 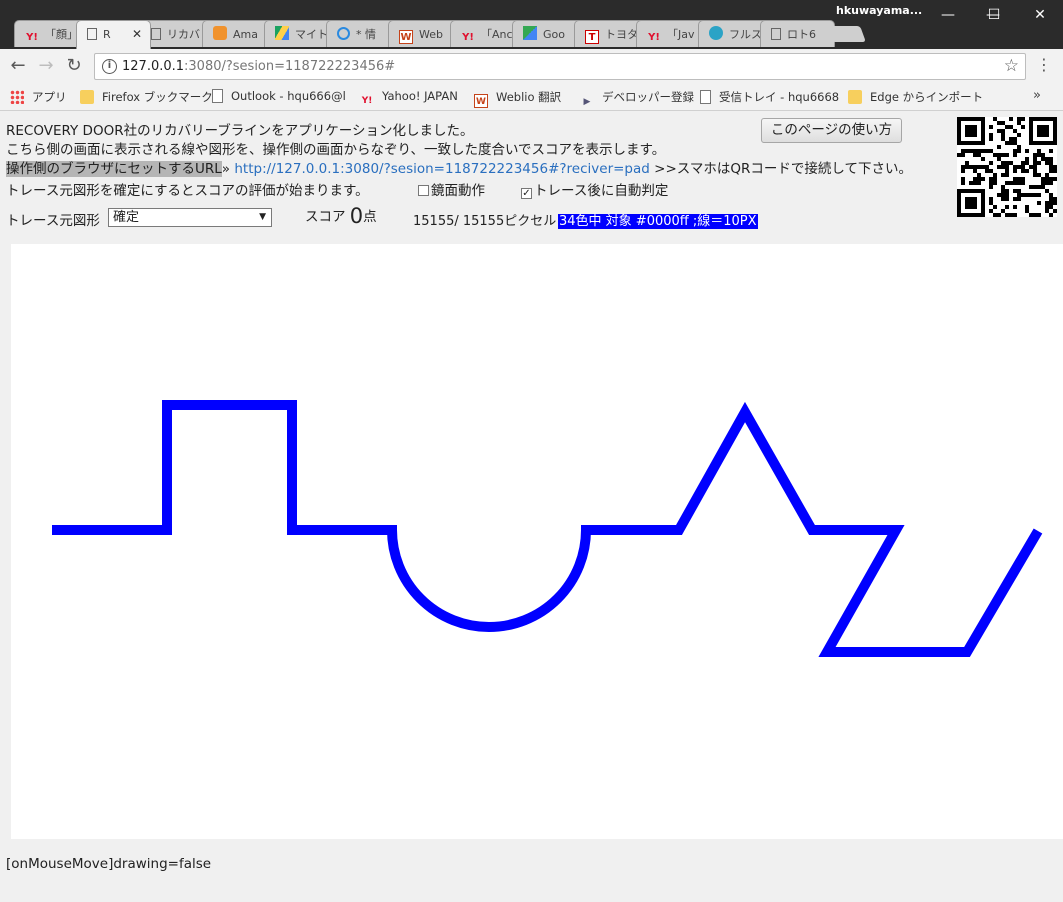 I want to click on tab-active: R ✕, so click(x=113, y=34).